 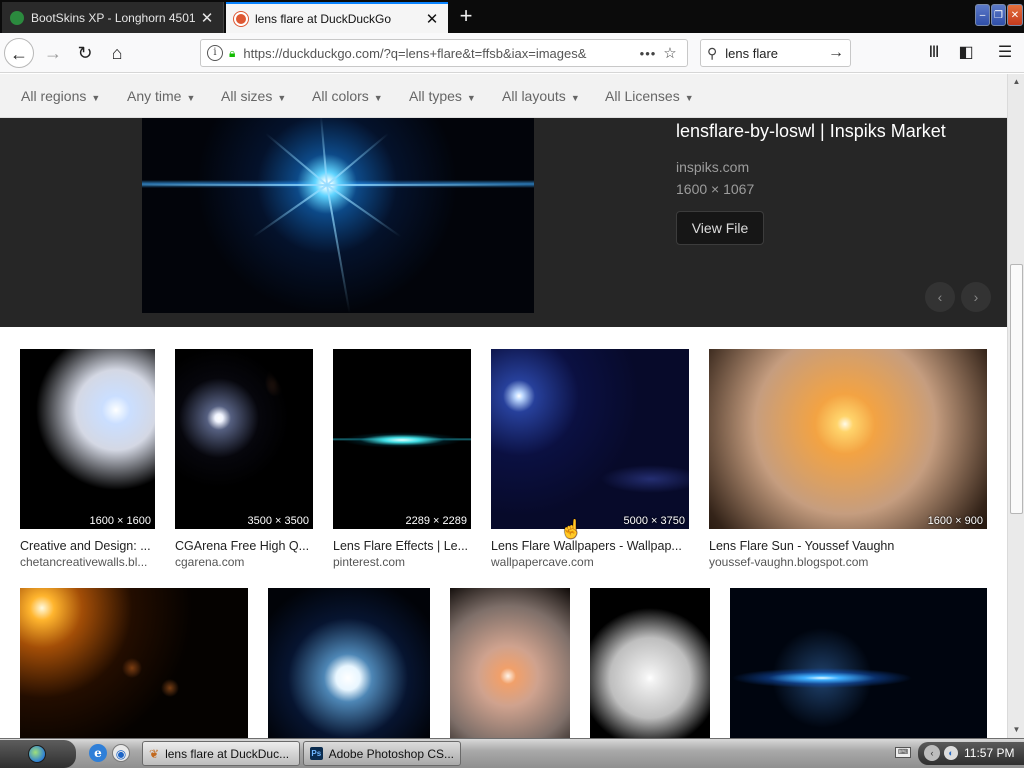 I want to click on minimize-window-button: –, so click(x=982, y=15).